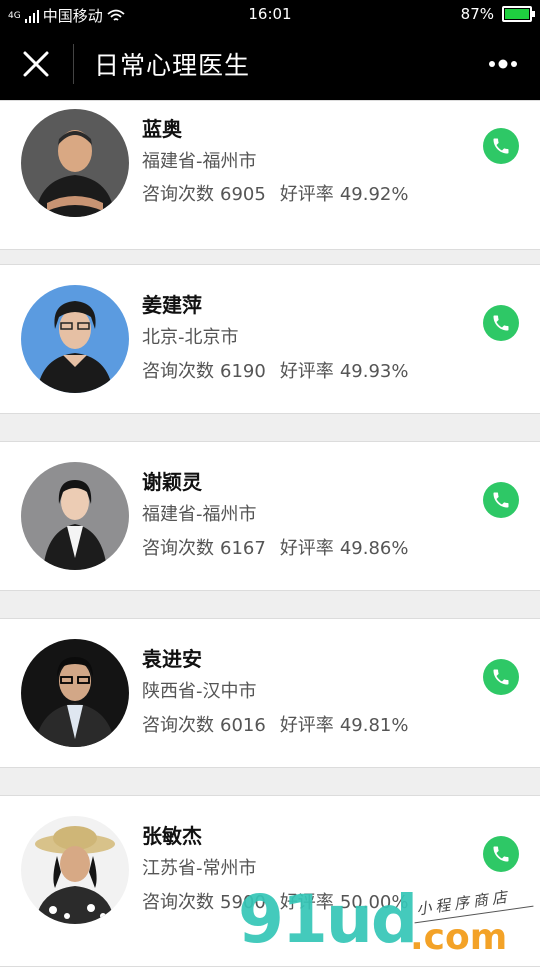 The width and height of the screenshot is (540, 967). I want to click on doctor-stats: 咨询次数 5900 好评率 50.00%, so click(282, 901).